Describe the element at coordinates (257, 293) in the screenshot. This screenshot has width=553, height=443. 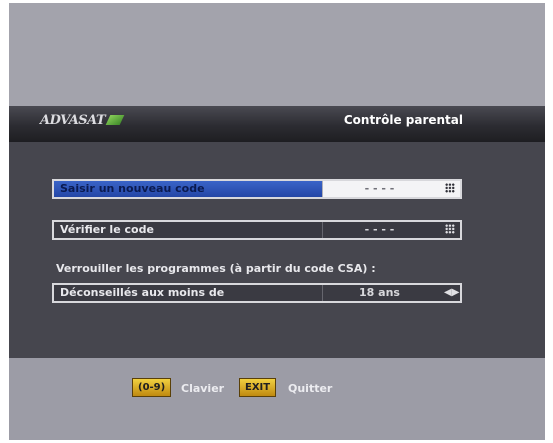
I see `age-limit-row: Déconseillés aux moins de 18 ans ◀▶` at that location.